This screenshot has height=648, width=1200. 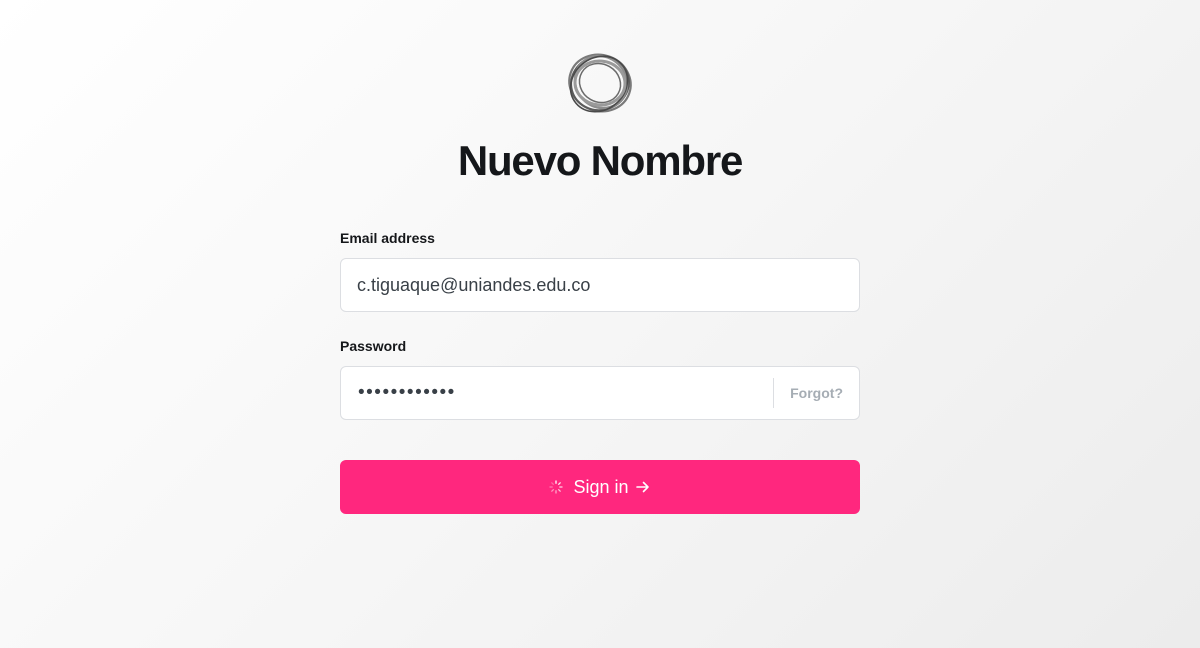 What do you see at coordinates (816, 393) in the screenshot?
I see `forgot-password-link: Forgot?` at bounding box center [816, 393].